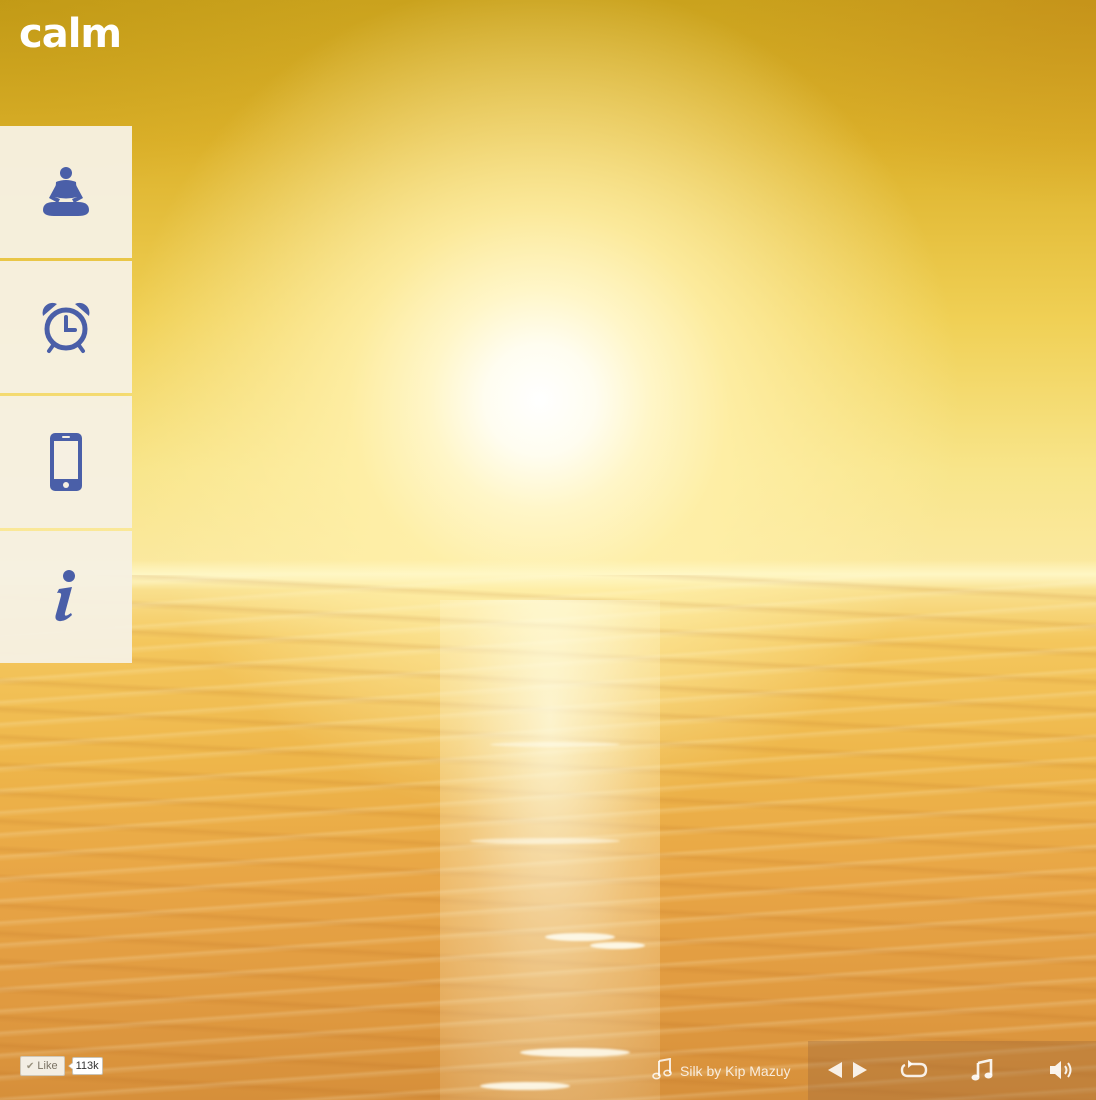  I want to click on volume-icon, so click(1062, 1072).